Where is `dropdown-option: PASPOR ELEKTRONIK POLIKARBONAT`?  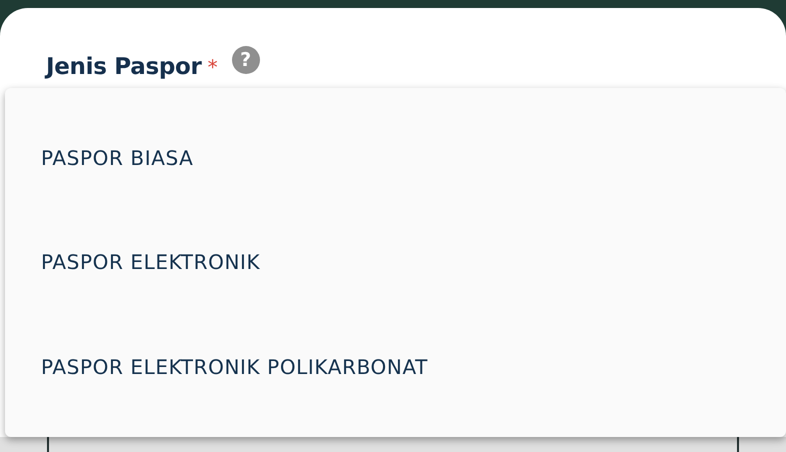
dropdown-option: PASPOR ELEKTRONIK POLIKARBONAT is located at coordinates (234, 366).